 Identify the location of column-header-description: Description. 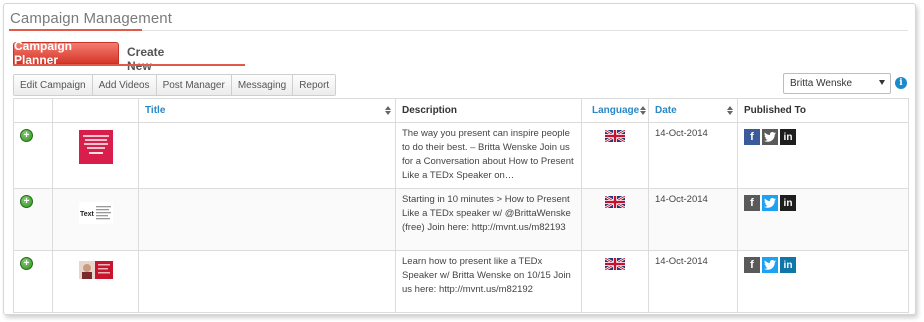
(488, 110).